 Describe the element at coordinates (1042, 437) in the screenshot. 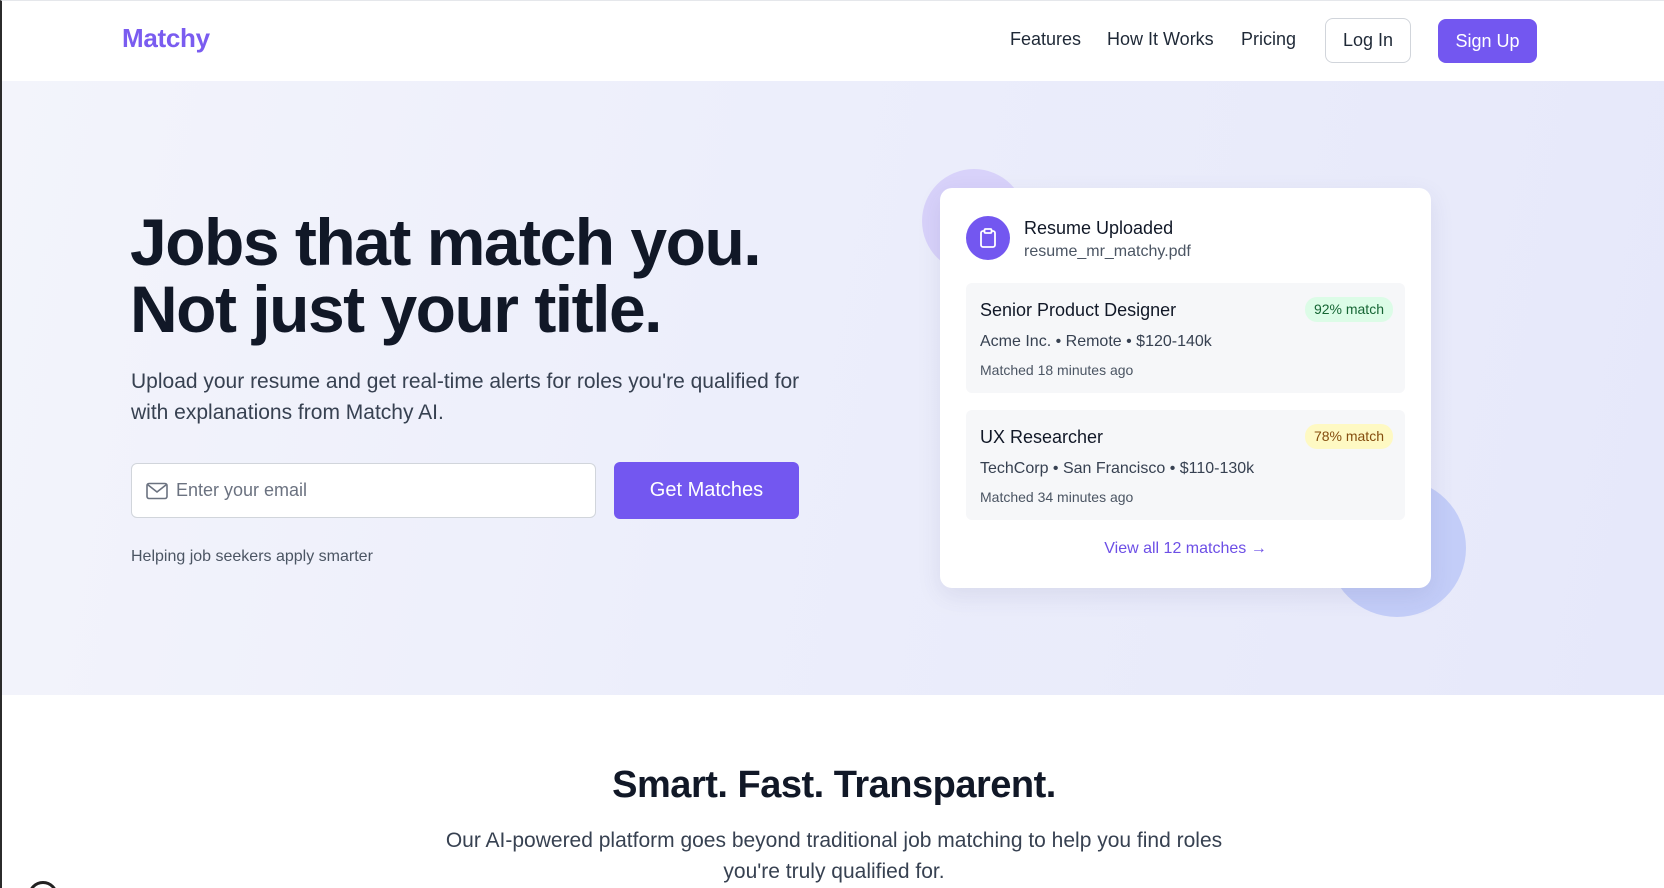

I see `job-title: UX Researcher` at that location.